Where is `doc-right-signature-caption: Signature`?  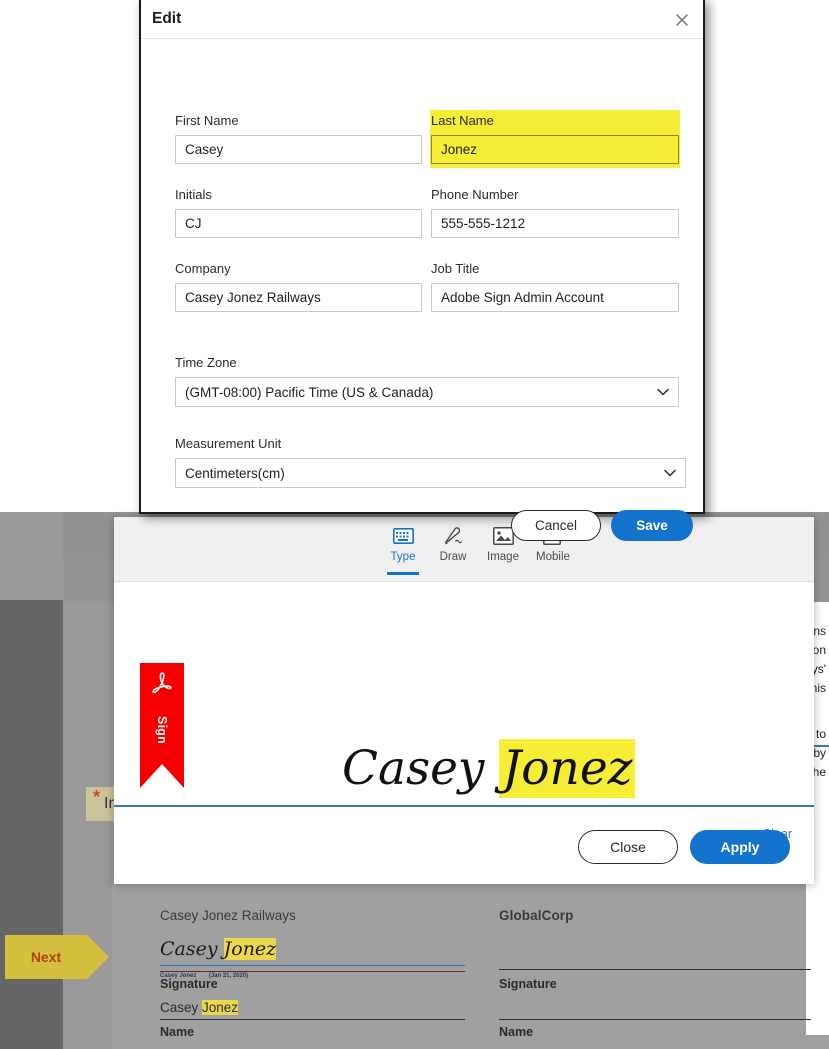 doc-right-signature-caption: Signature is located at coordinates (528, 984).